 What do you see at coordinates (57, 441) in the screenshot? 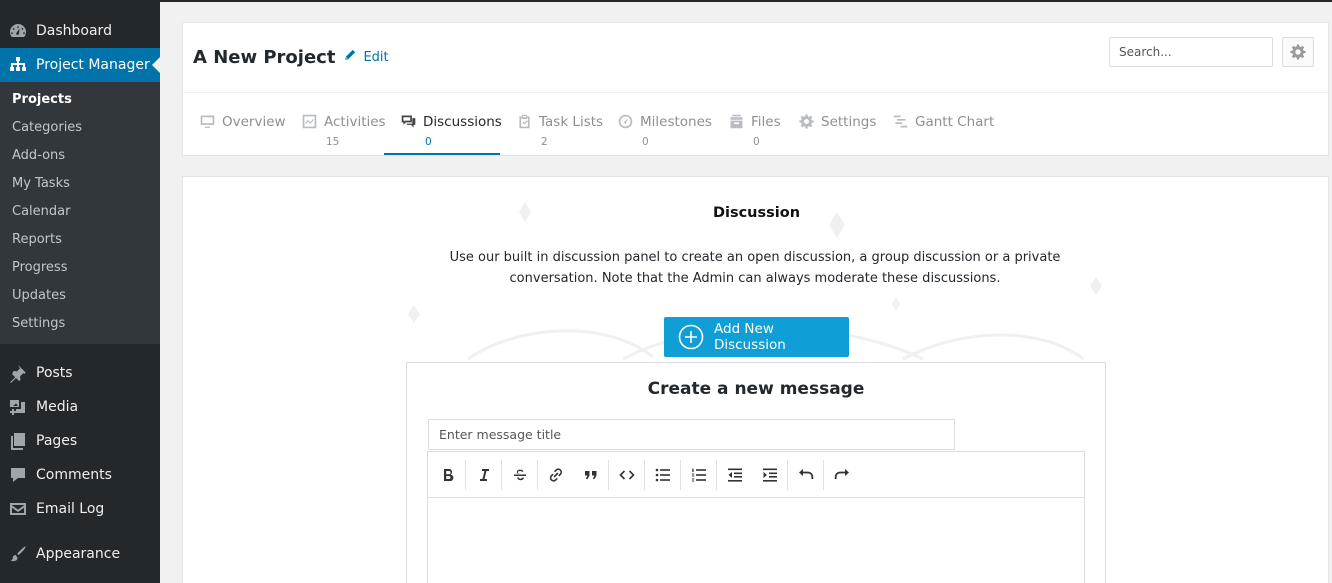
I see `sidebar-item-label: Pages` at bounding box center [57, 441].